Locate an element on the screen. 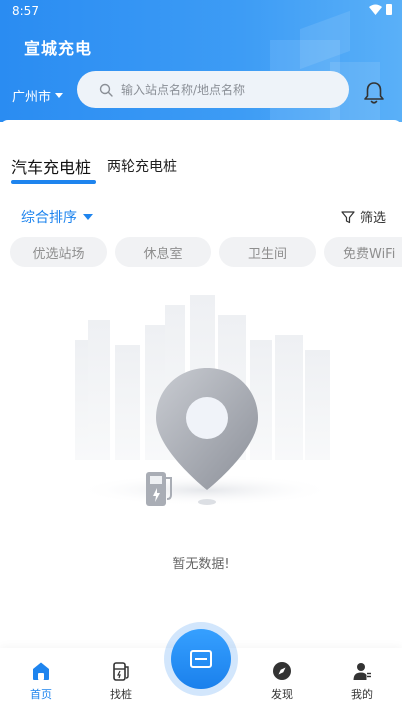 The width and height of the screenshot is (402, 716). search-icon is located at coordinates (106, 90).